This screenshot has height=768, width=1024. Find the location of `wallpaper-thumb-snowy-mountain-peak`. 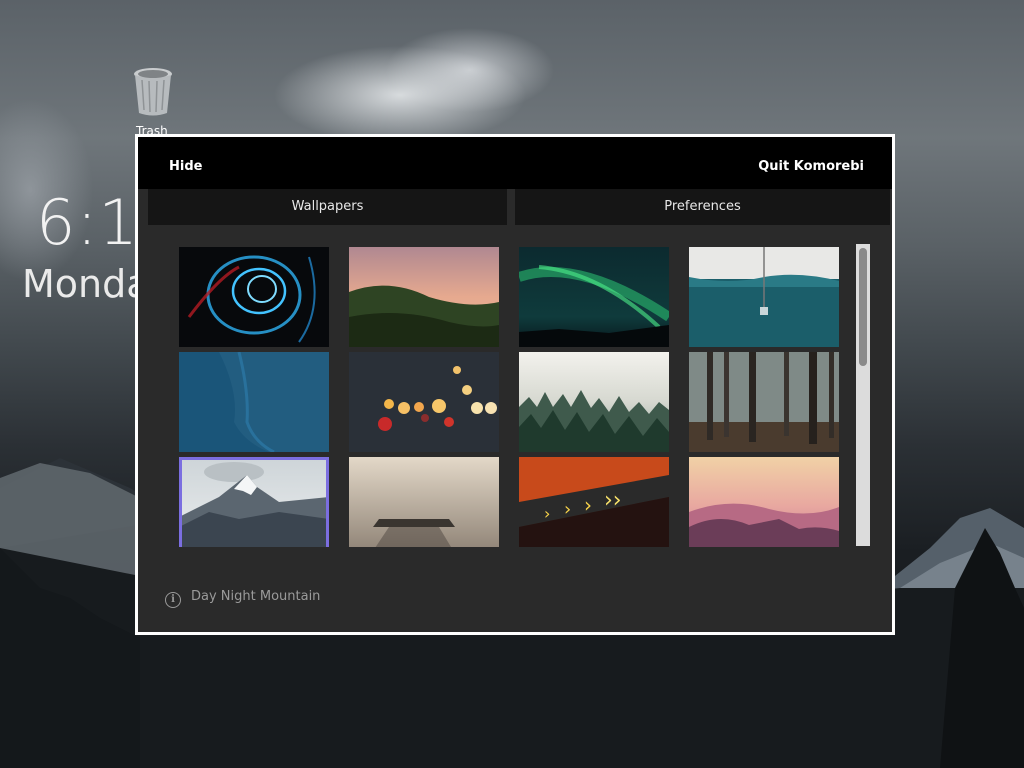

wallpaper-thumb-snowy-mountain-peak is located at coordinates (254, 502).